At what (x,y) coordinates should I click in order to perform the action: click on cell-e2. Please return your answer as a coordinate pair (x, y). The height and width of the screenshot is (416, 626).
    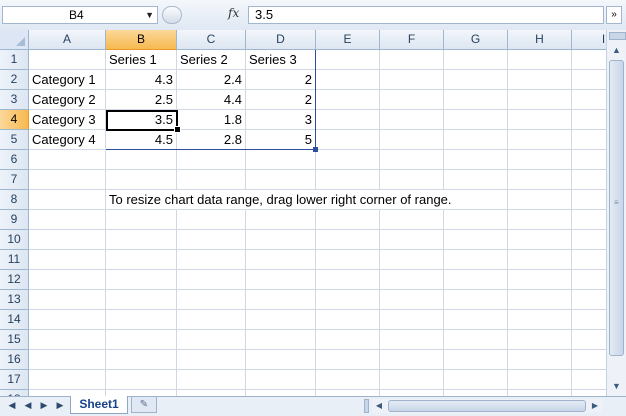
    Looking at the image, I should click on (348, 80).